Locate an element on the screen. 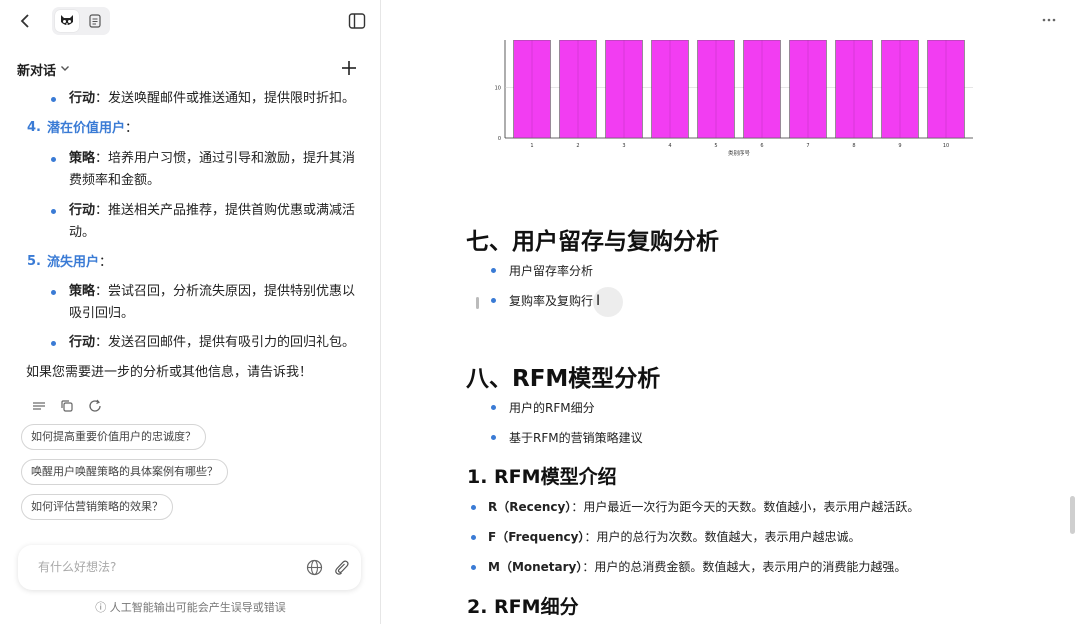 This screenshot has width=1079, height=624. x-tick-label: 10 is located at coordinates (946, 146).